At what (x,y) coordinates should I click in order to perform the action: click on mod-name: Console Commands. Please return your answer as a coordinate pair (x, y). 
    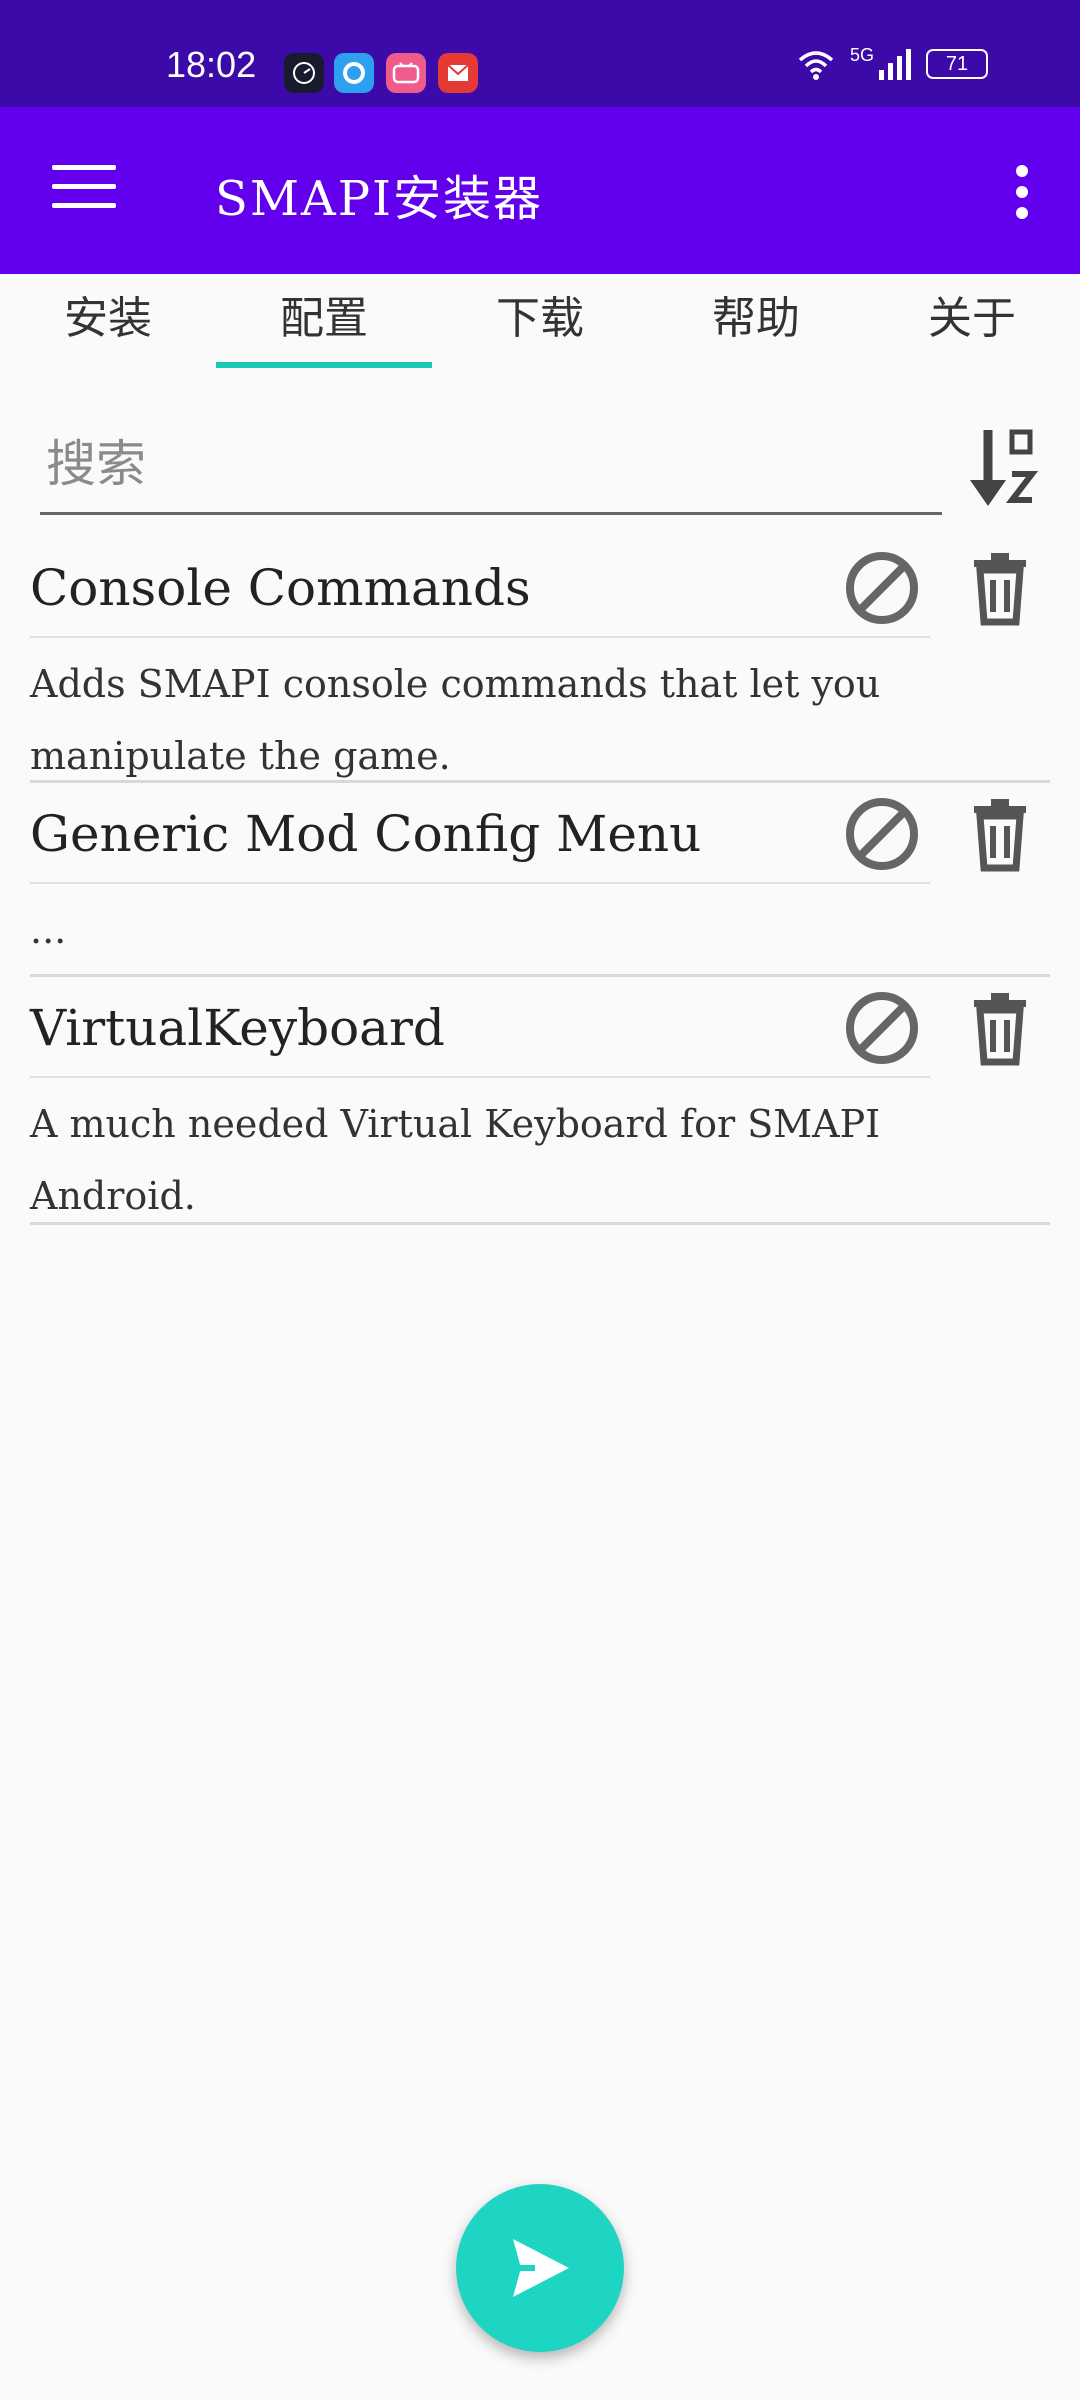
    Looking at the image, I should click on (280, 588).